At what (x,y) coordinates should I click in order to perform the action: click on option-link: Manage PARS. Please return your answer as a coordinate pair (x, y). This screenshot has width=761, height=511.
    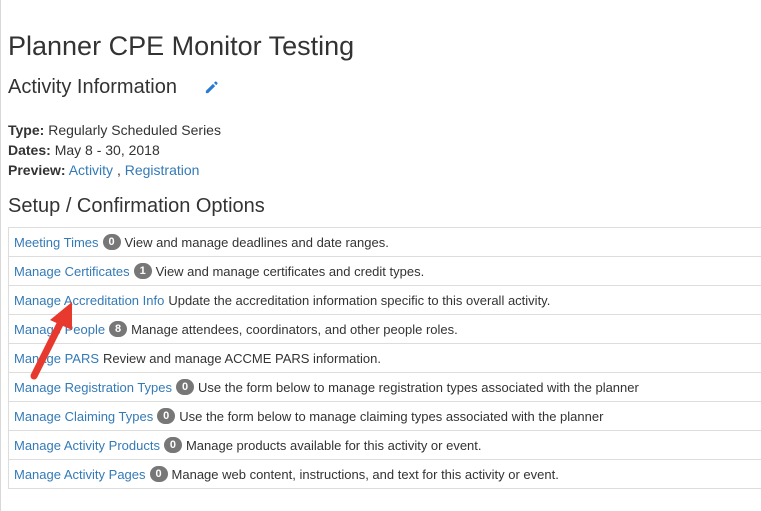
    Looking at the image, I should click on (56, 358).